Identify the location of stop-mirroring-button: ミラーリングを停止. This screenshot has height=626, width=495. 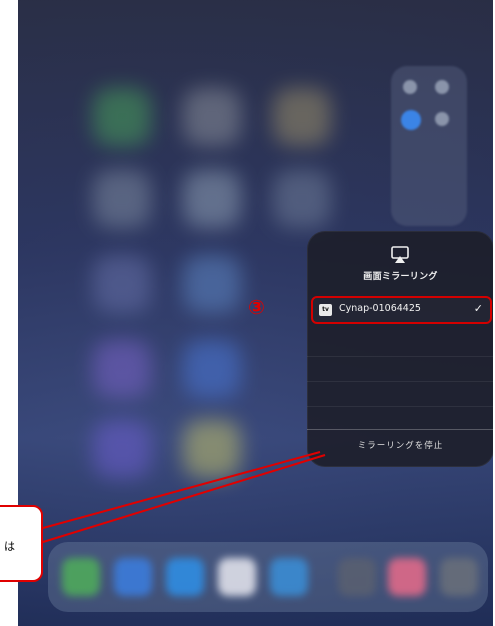
(400, 448).